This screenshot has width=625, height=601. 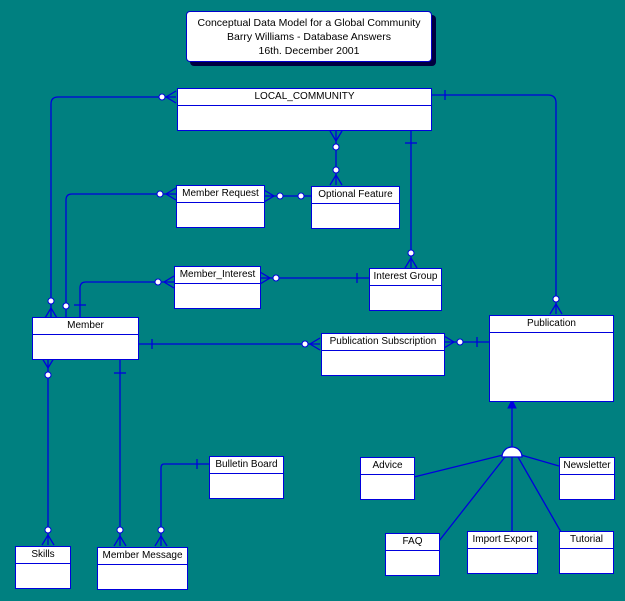 I want to click on entity-name: Member, so click(x=85, y=326).